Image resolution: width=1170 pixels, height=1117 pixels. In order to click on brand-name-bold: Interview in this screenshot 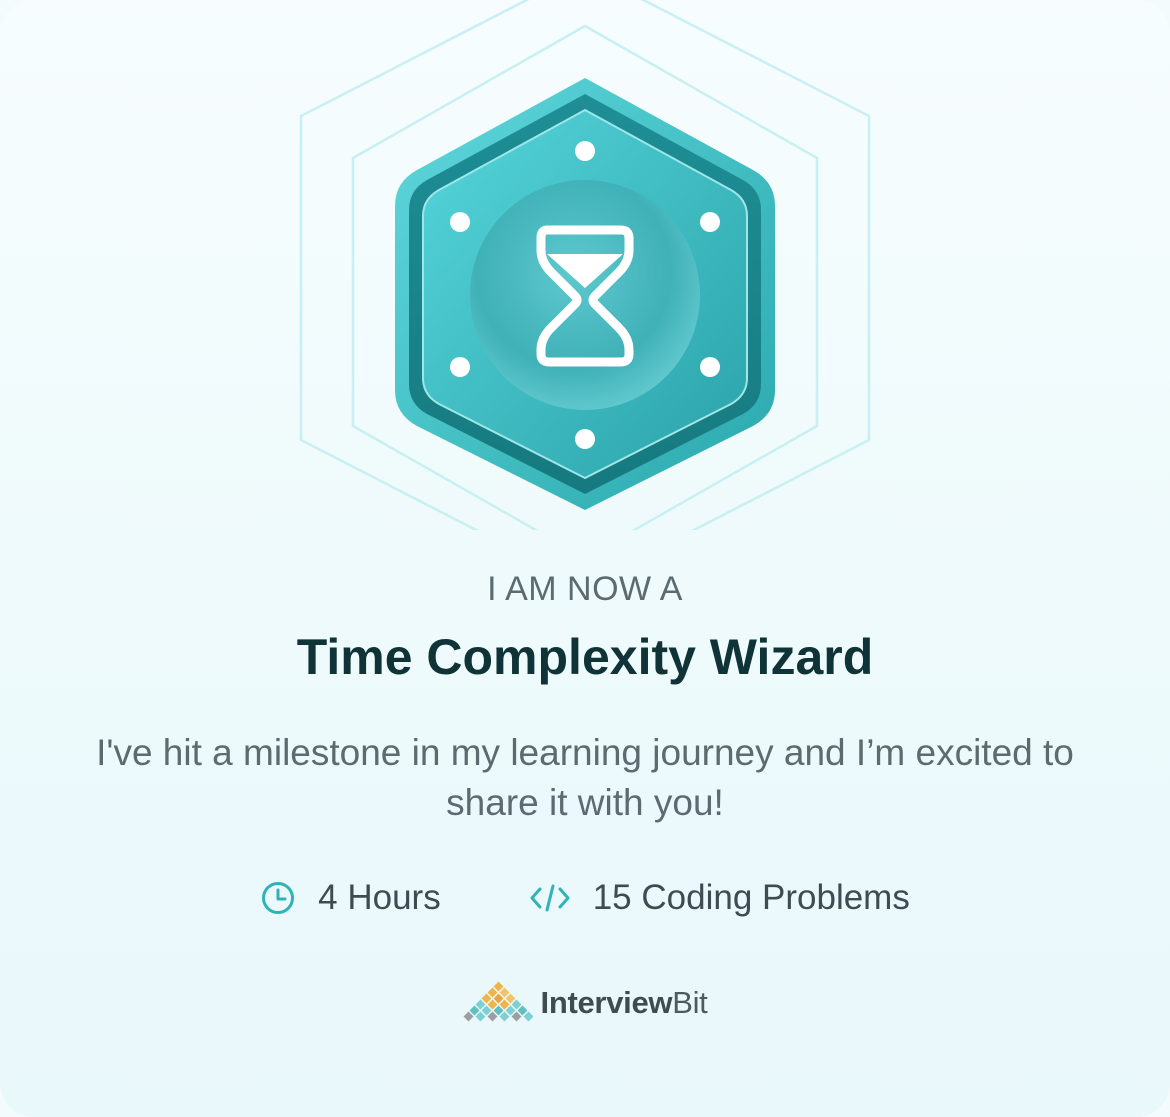, I will do `click(606, 1002)`.